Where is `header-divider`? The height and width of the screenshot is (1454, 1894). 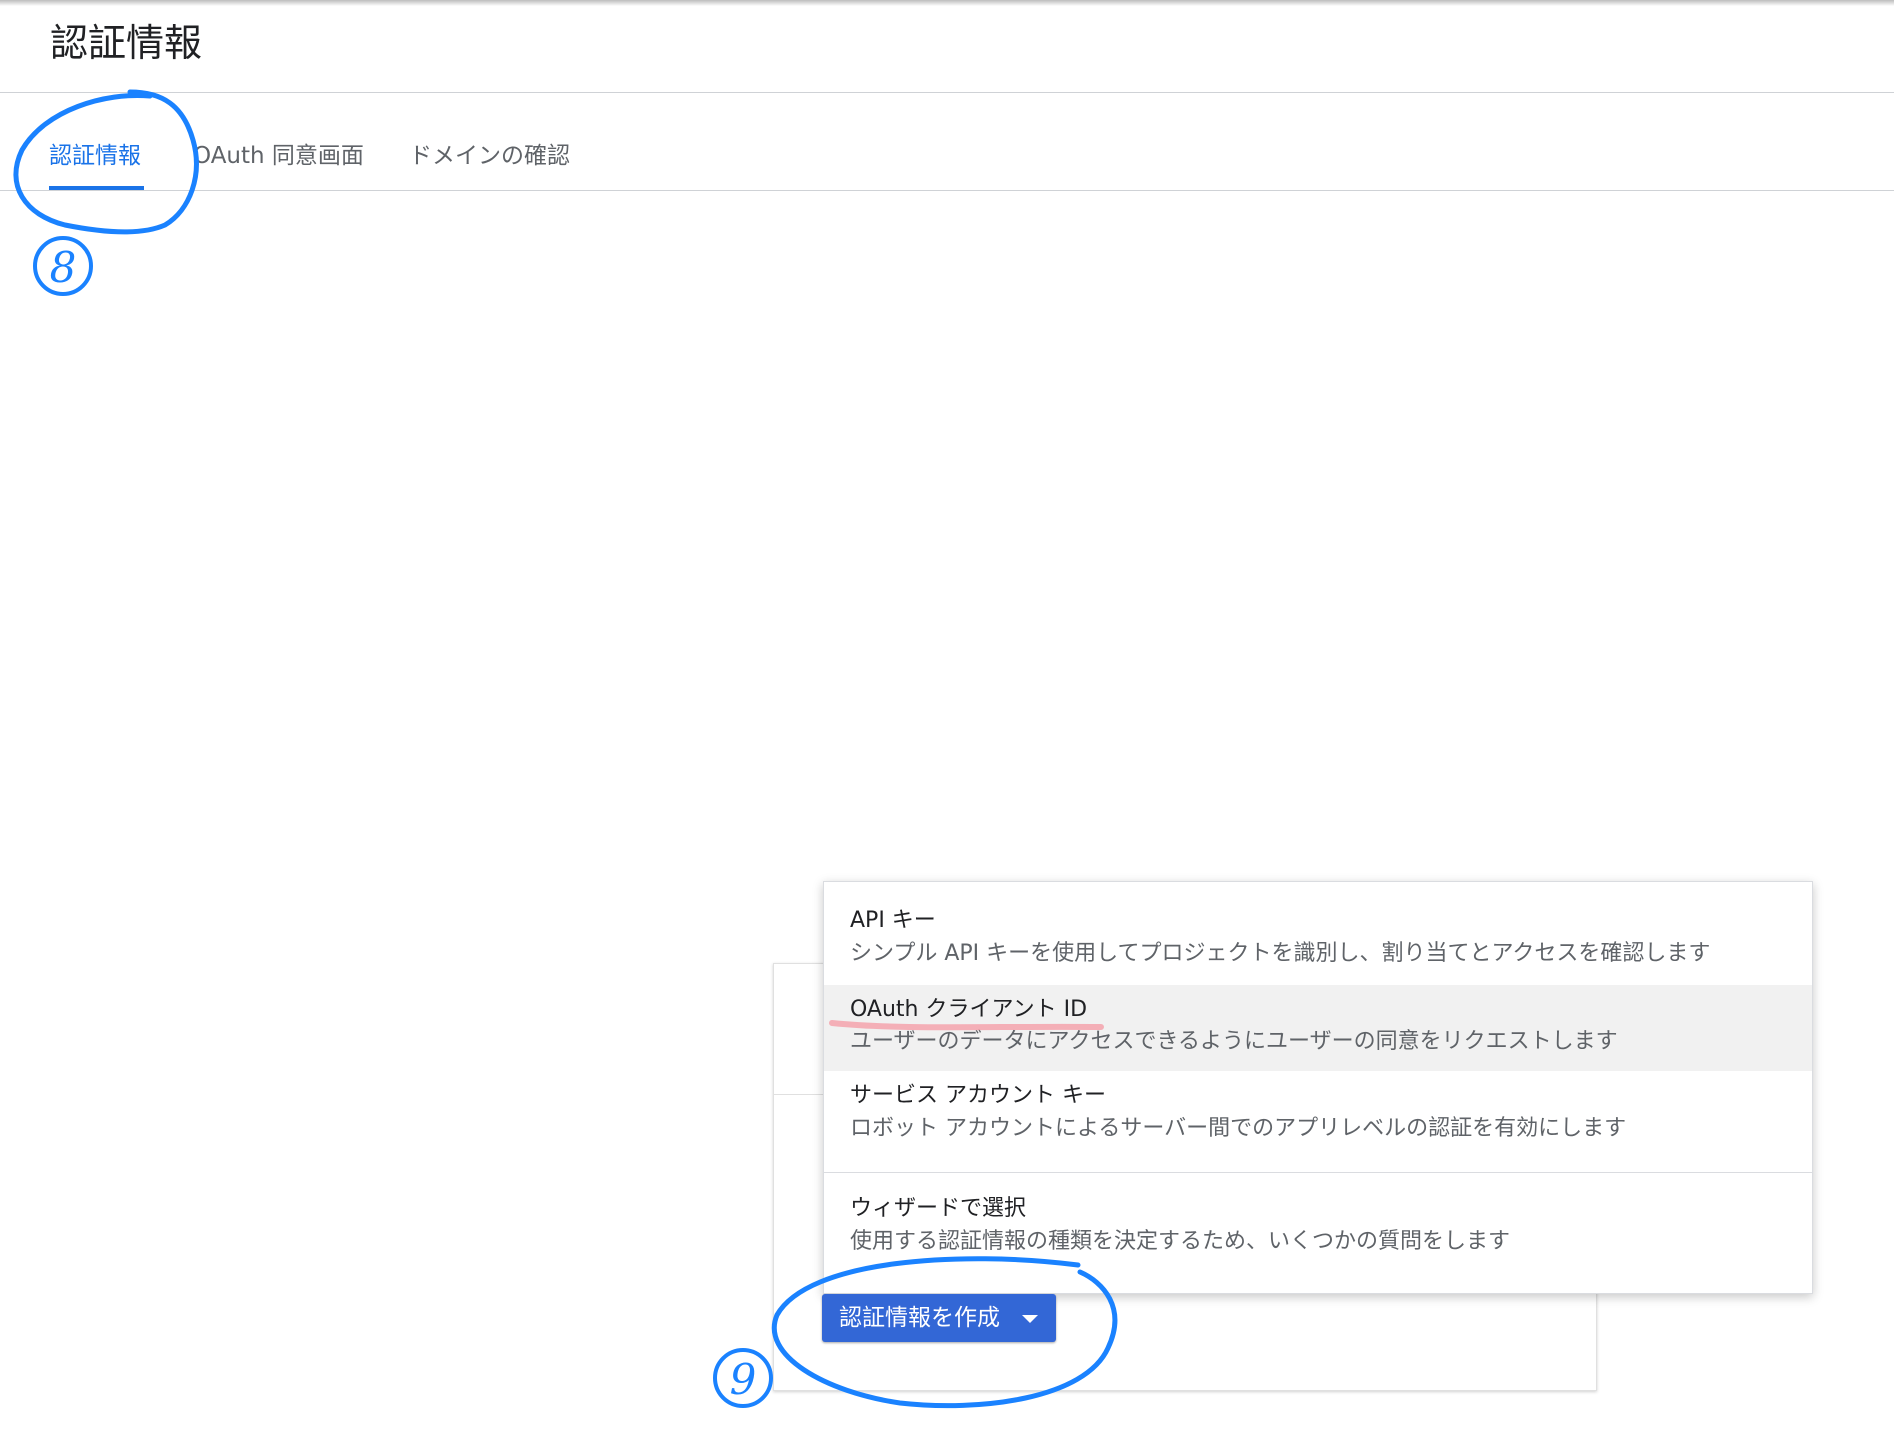
header-divider is located at coordinates (947, 92).